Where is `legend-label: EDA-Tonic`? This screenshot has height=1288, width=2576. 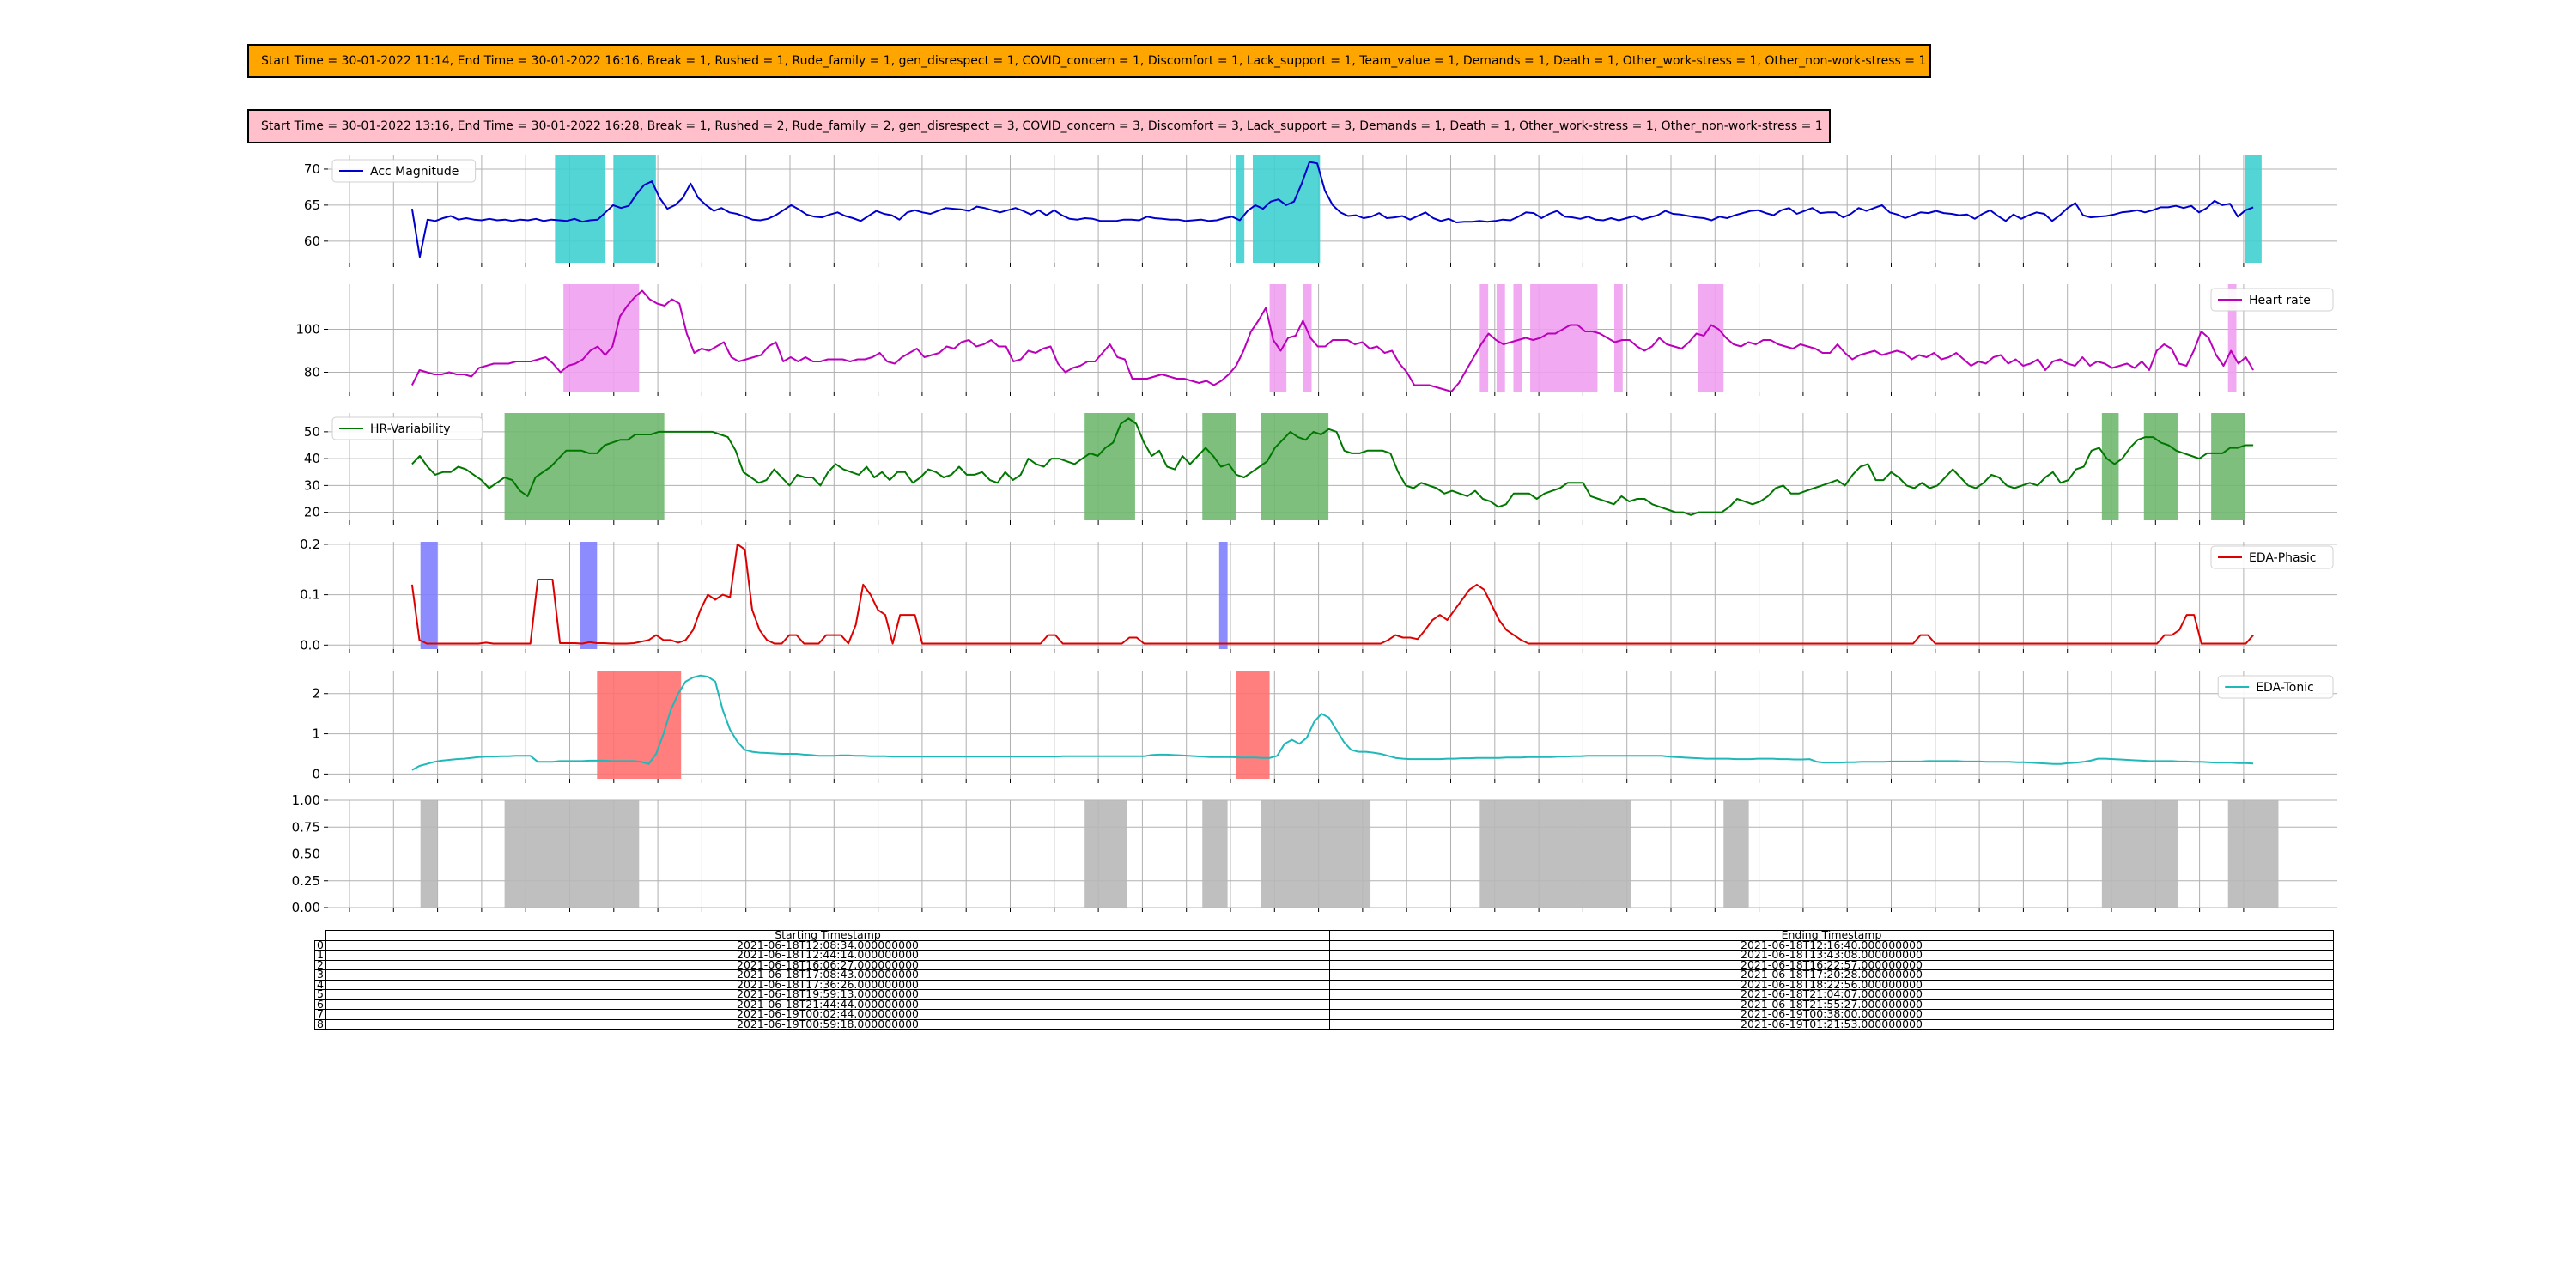
legend-label: EDA-Tonic is located at coordinates (2285, 688).